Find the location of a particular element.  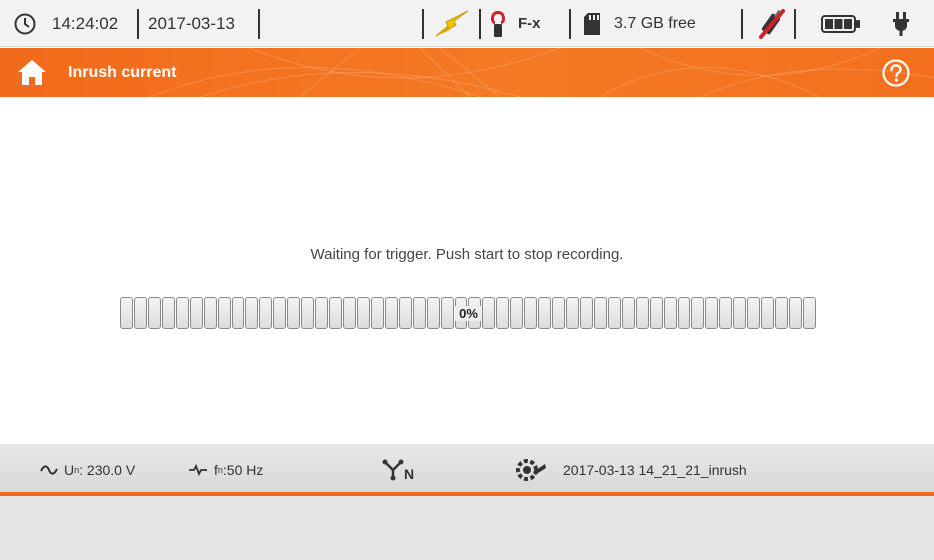

lightning-icon is located at coordinates (452, 23).